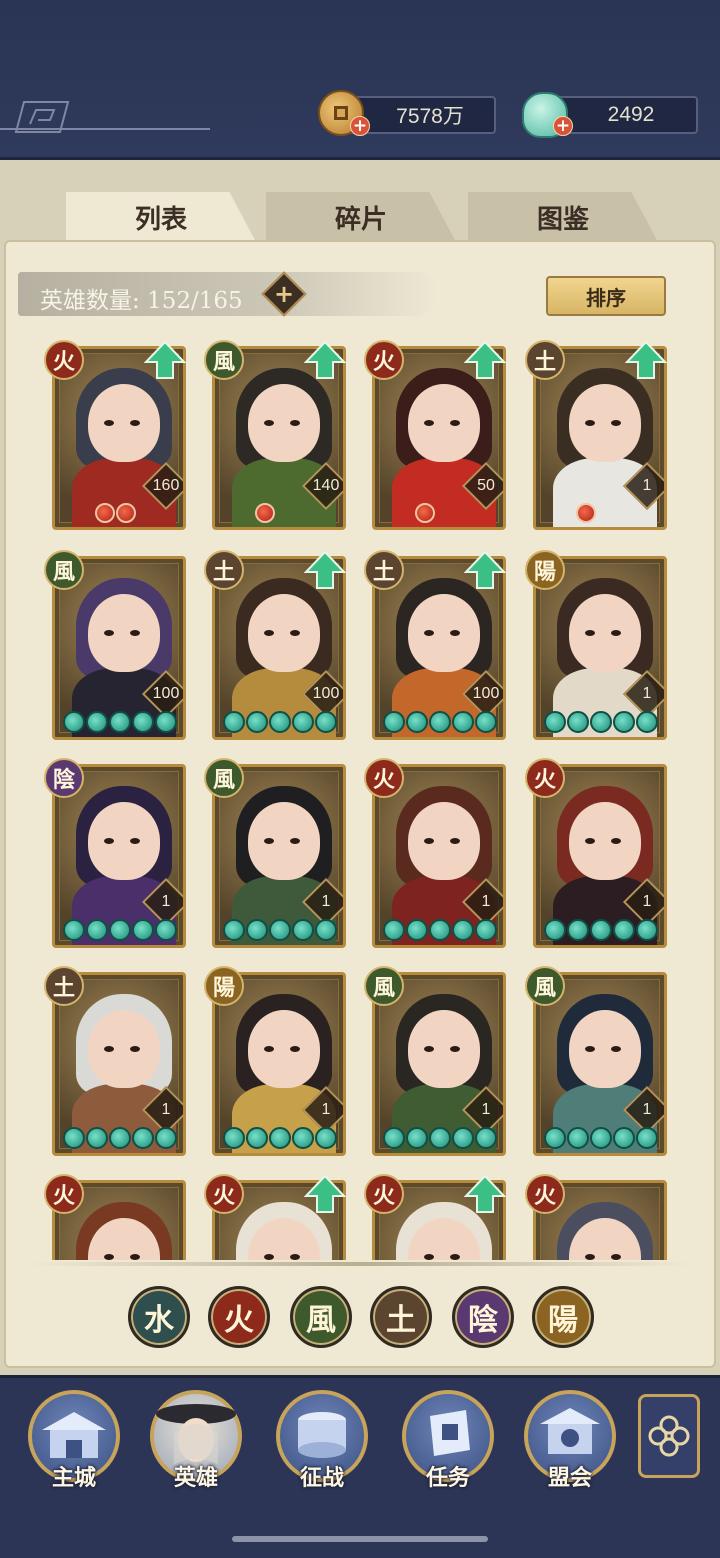 The height and width of the screenshot is (1558, 720). Describe the element at coordinates (361, 217) in the screenshot. I see `tab-fragments: 碎片` at that location.